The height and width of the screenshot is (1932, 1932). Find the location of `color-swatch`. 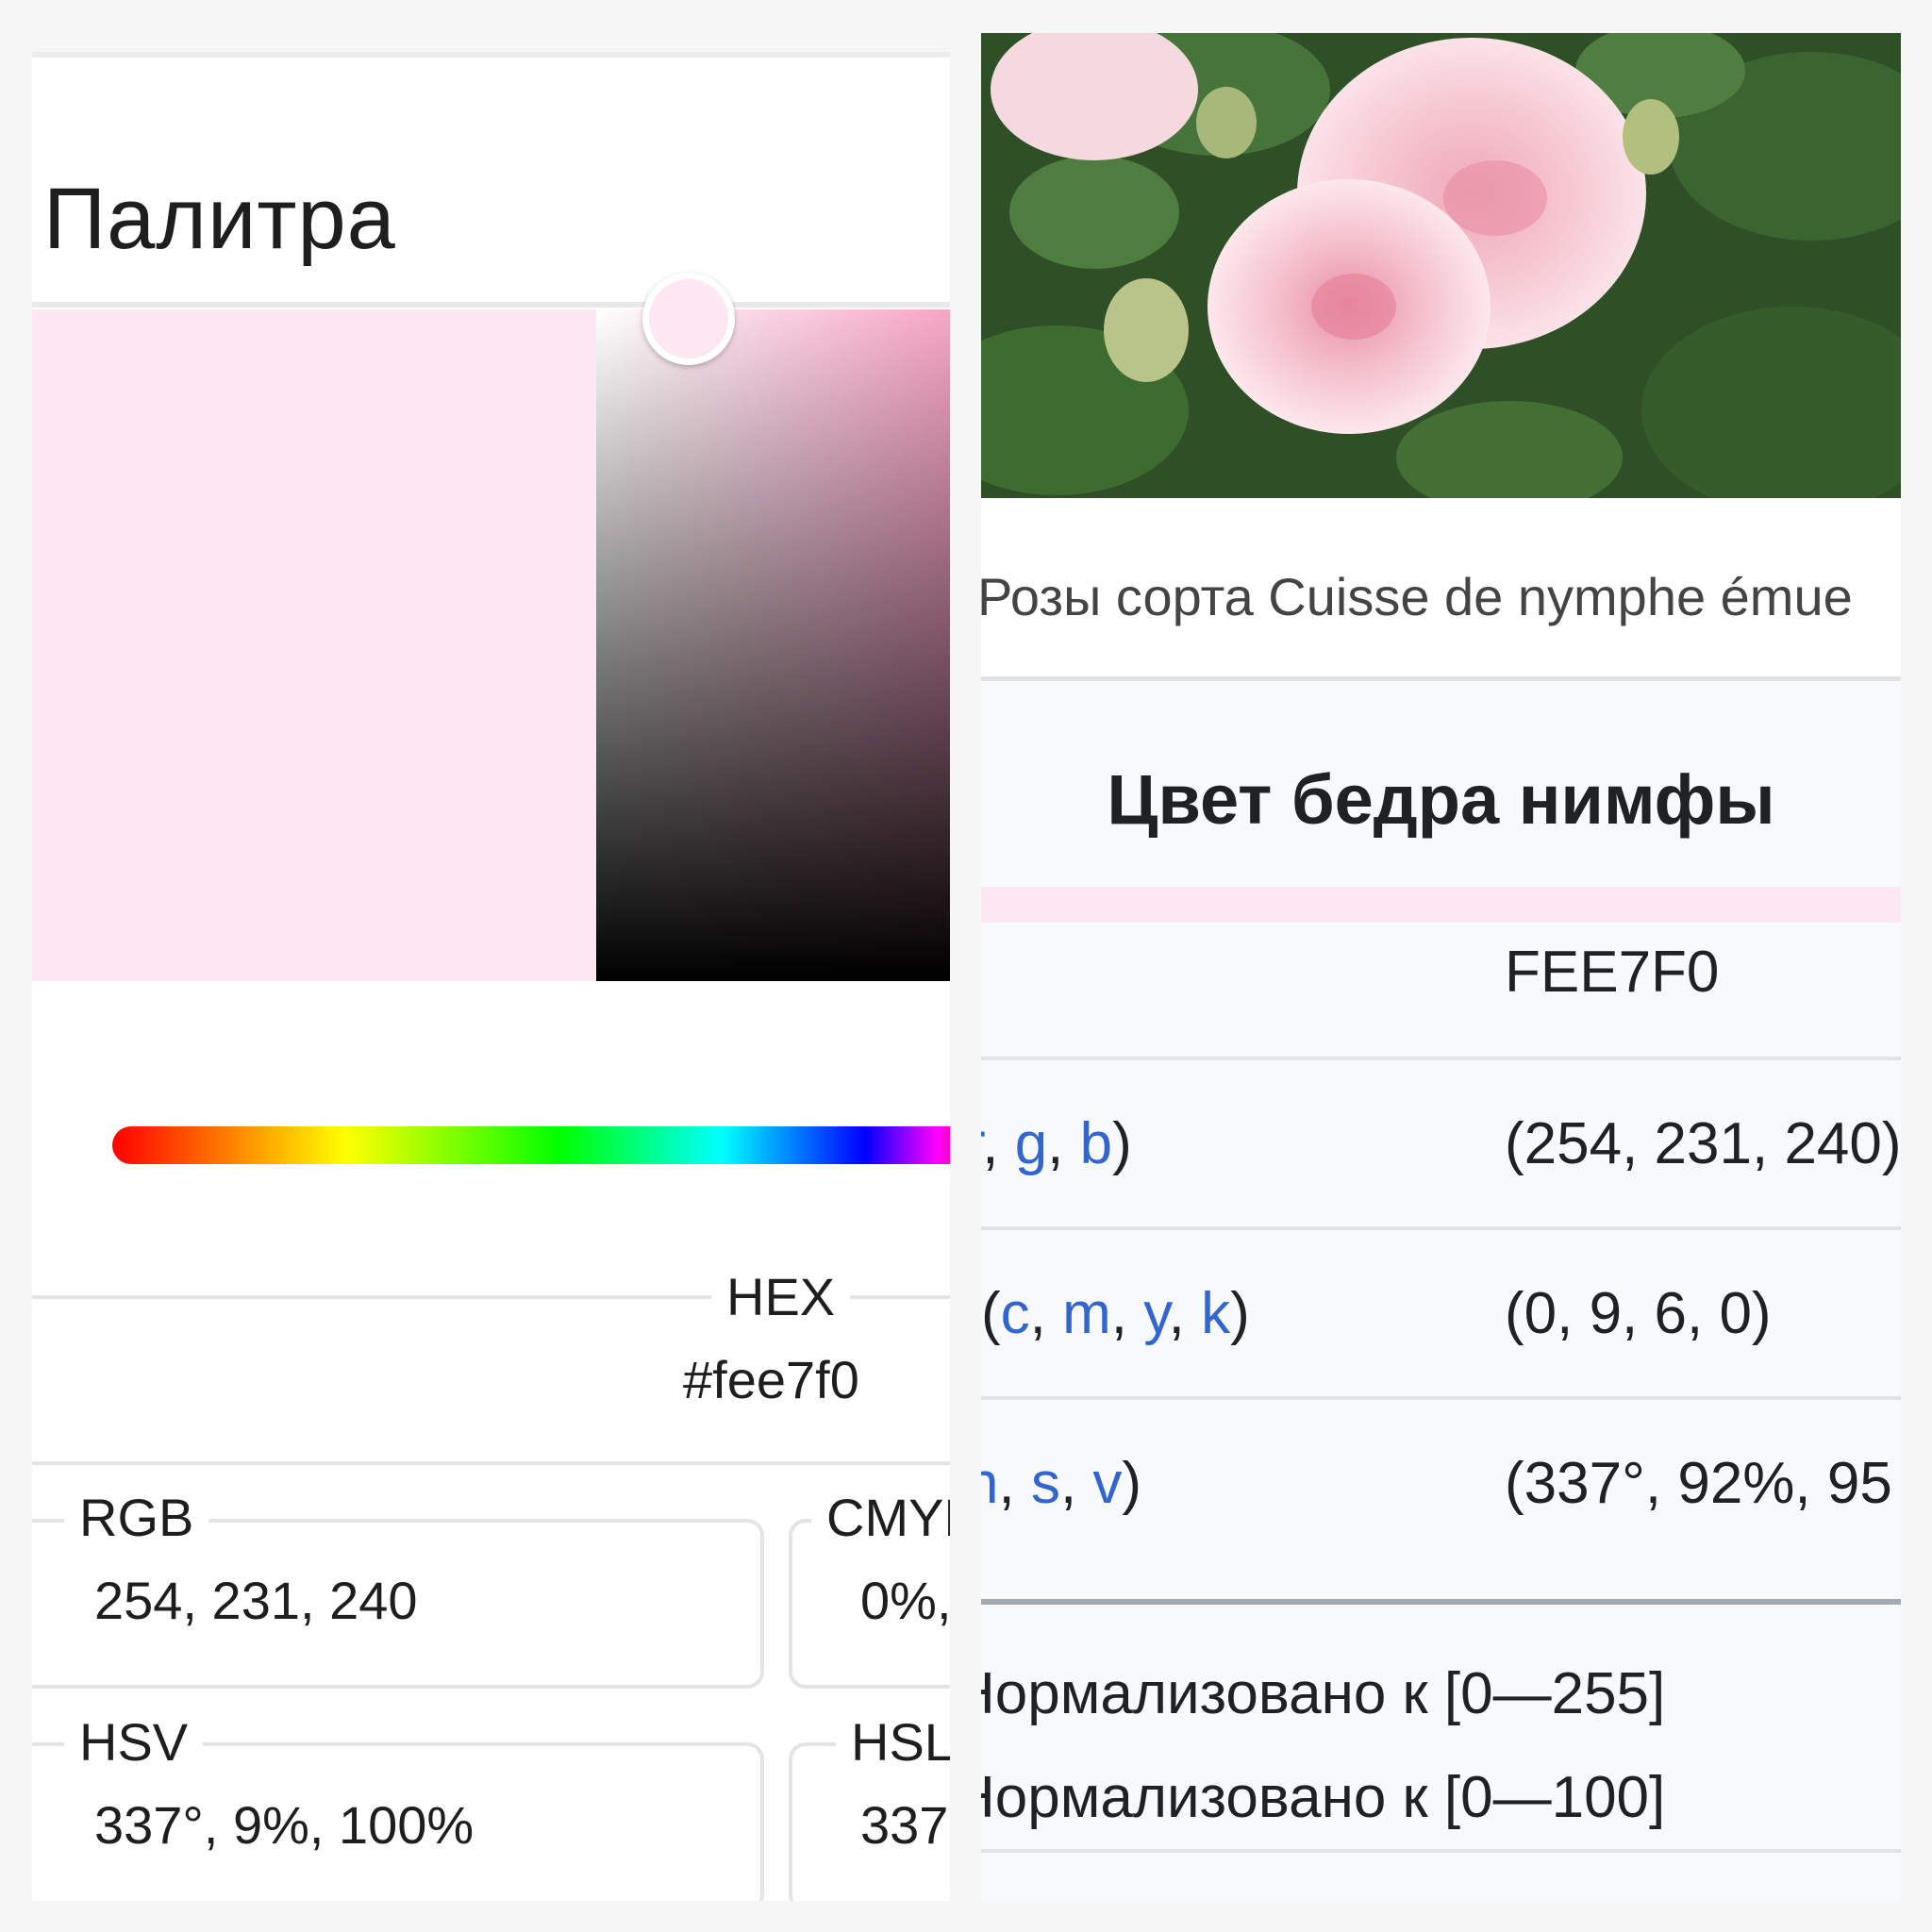

color-swatch is located at coordinates (1441, 905).